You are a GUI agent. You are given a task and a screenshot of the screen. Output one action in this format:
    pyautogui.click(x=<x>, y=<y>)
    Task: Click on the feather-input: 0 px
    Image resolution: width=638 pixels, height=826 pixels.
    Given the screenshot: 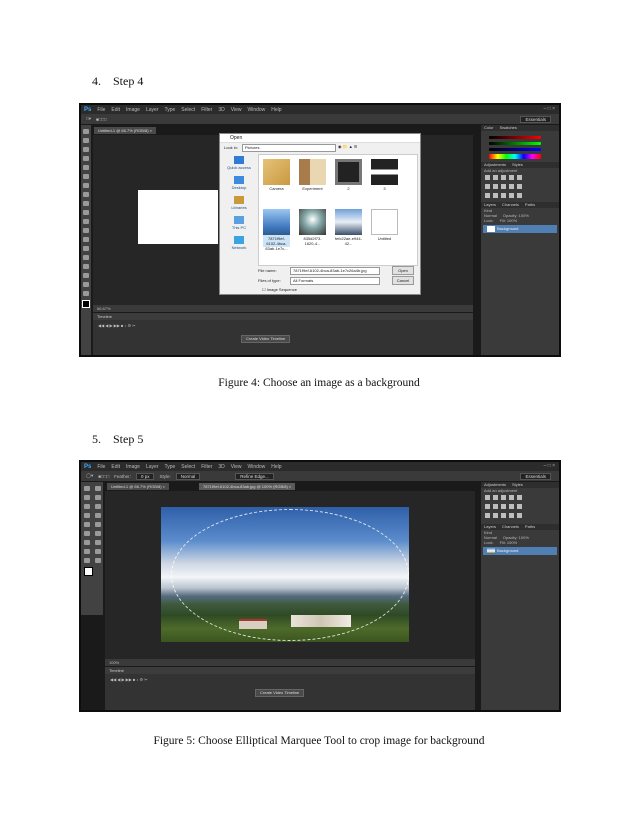 What is the action you would take?
    pyautogui.click(x=145, y=476)
    